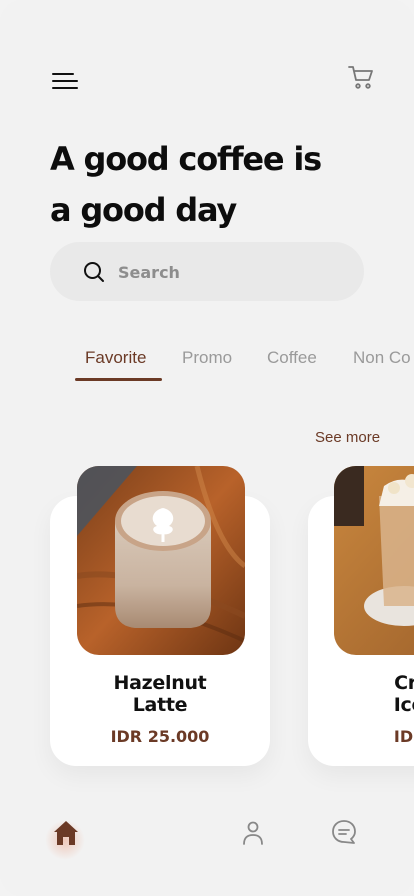 Image resolution: width=414 pixels, height=896 pixels. I want to click on headline-line-1: A good coffee is, so click(186, 159).